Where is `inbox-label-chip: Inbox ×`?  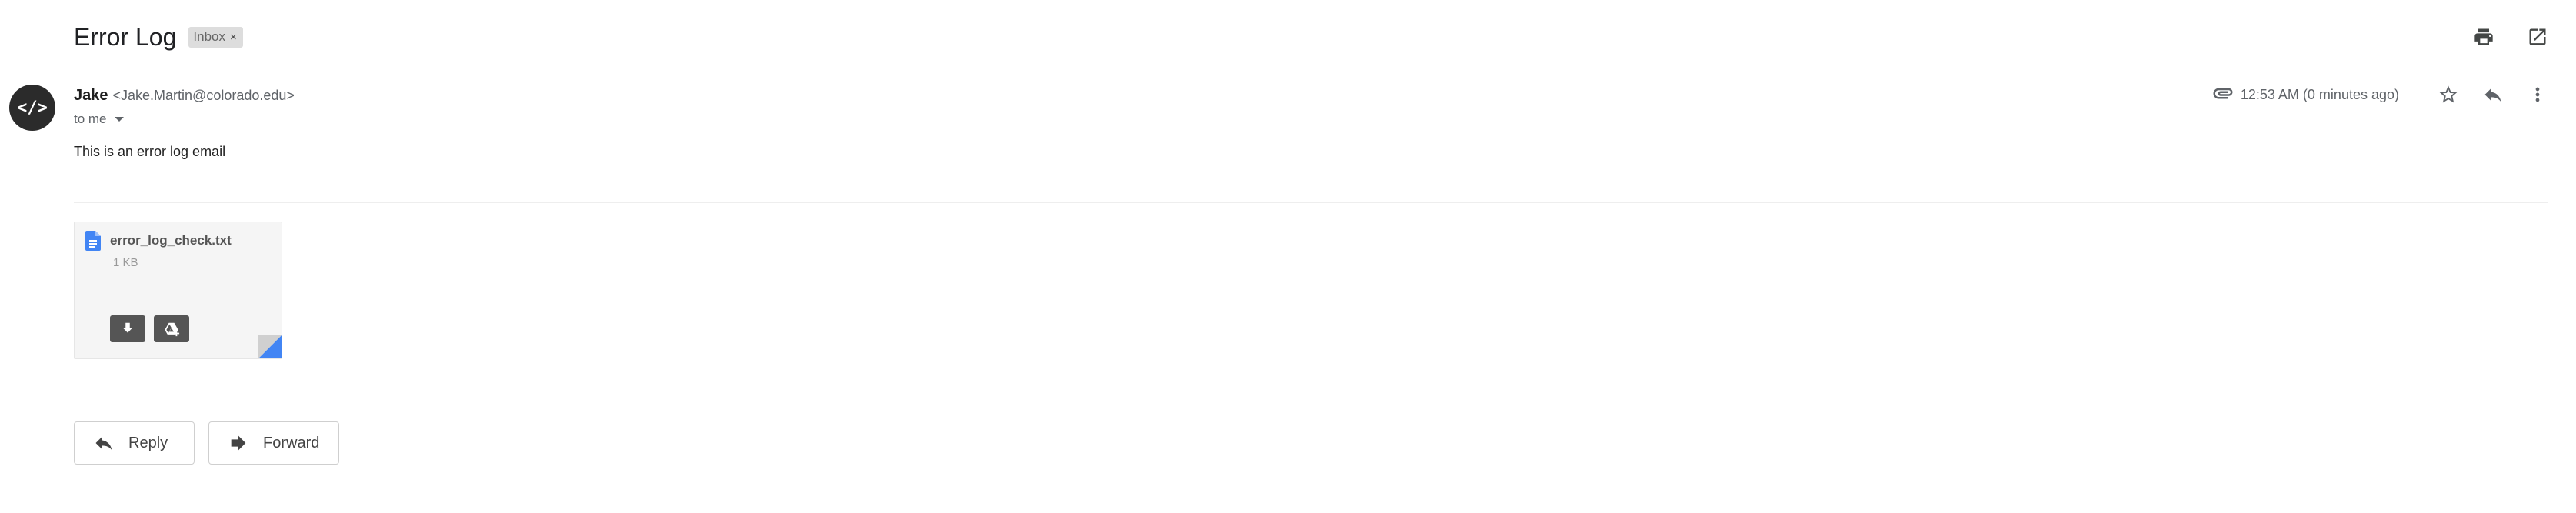 inbox-label-chip: Inbox × is located at coordinates (215, 37).